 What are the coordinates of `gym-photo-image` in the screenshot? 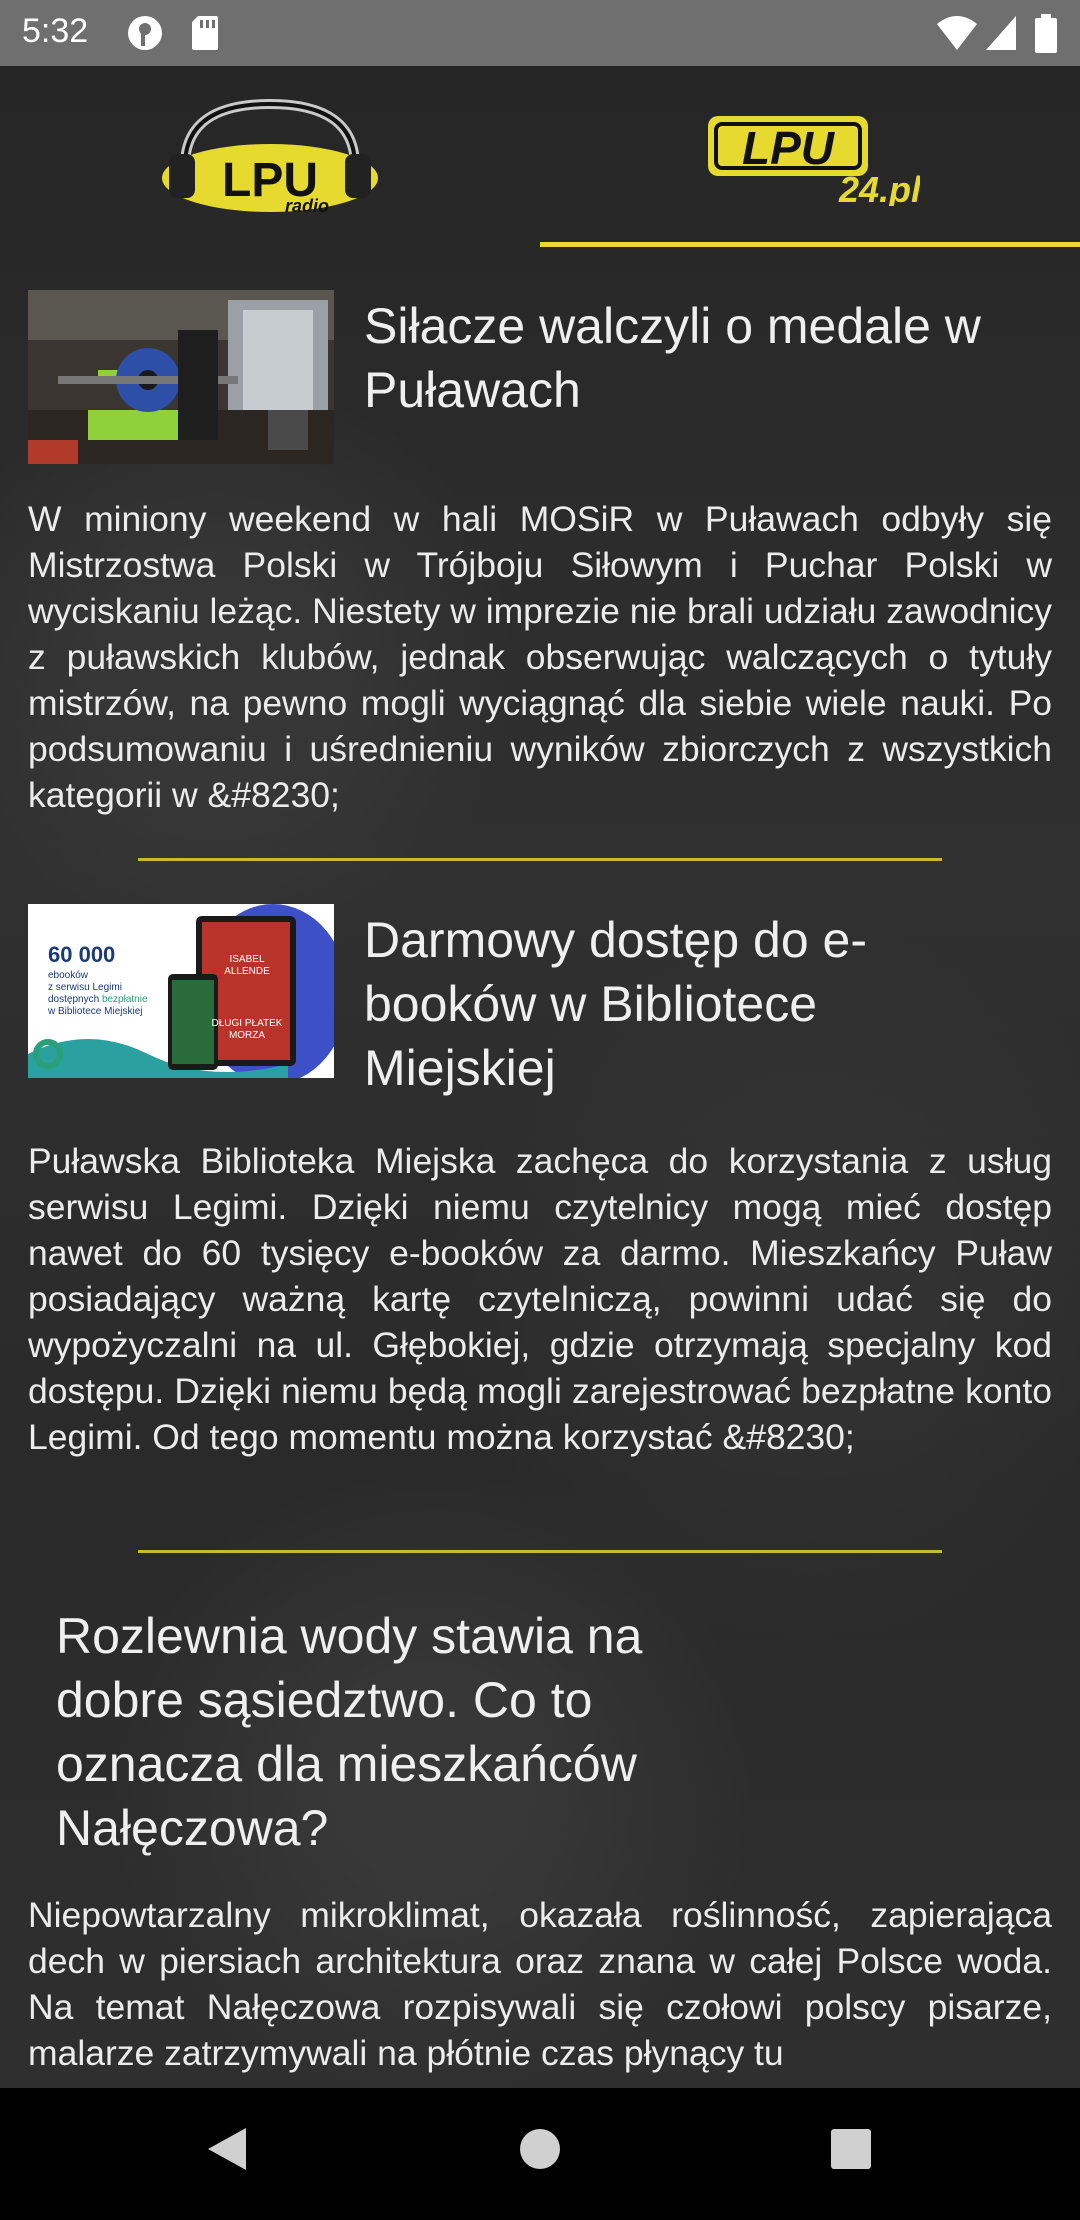 It's located at (181, 377).